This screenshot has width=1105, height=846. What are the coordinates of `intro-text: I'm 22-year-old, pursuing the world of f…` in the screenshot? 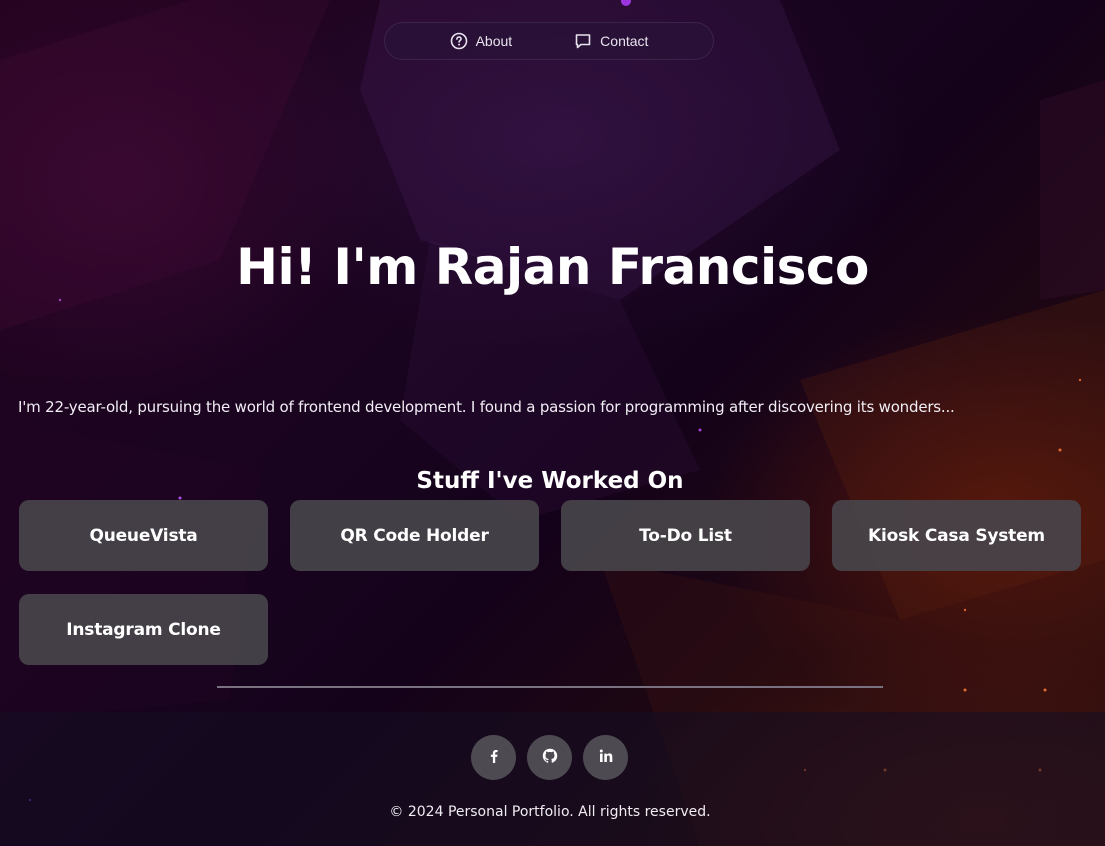 It's located at (486, 407).